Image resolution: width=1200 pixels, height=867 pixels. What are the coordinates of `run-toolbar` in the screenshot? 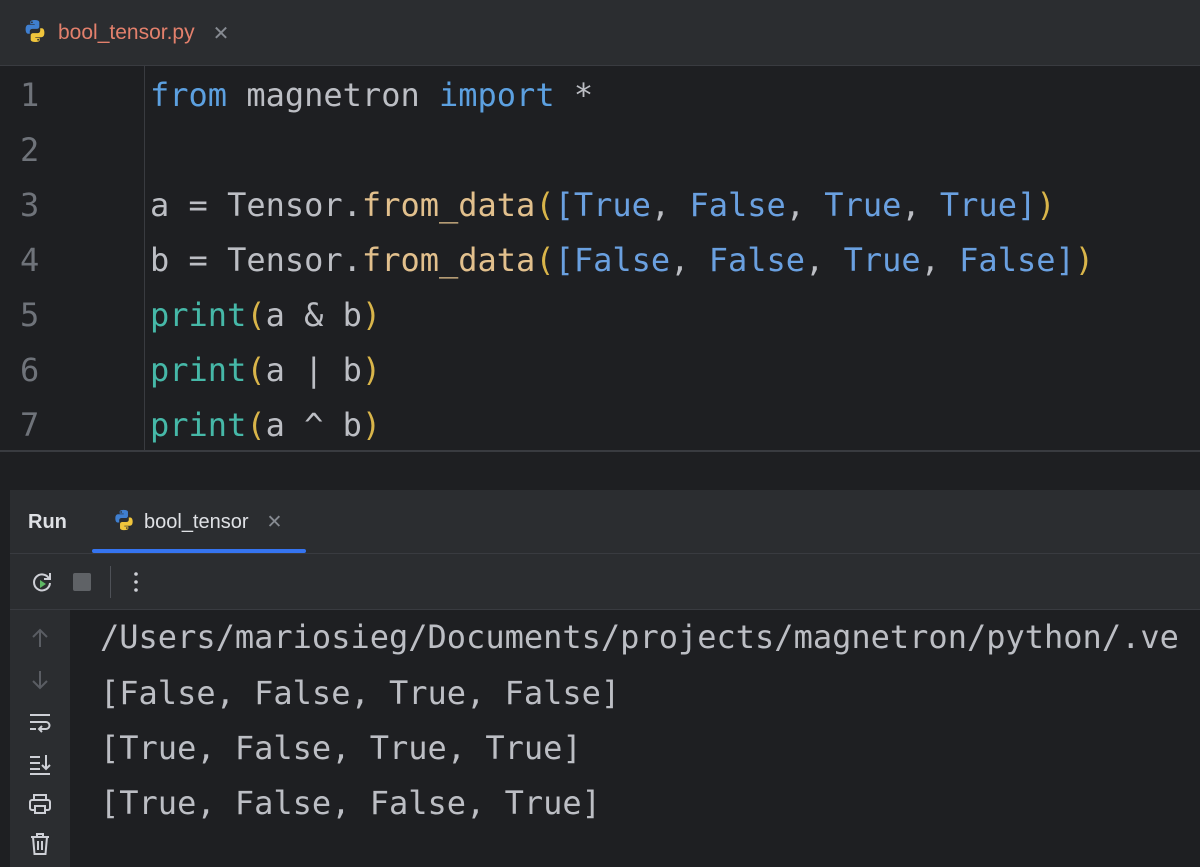 It's located at (605, 582).